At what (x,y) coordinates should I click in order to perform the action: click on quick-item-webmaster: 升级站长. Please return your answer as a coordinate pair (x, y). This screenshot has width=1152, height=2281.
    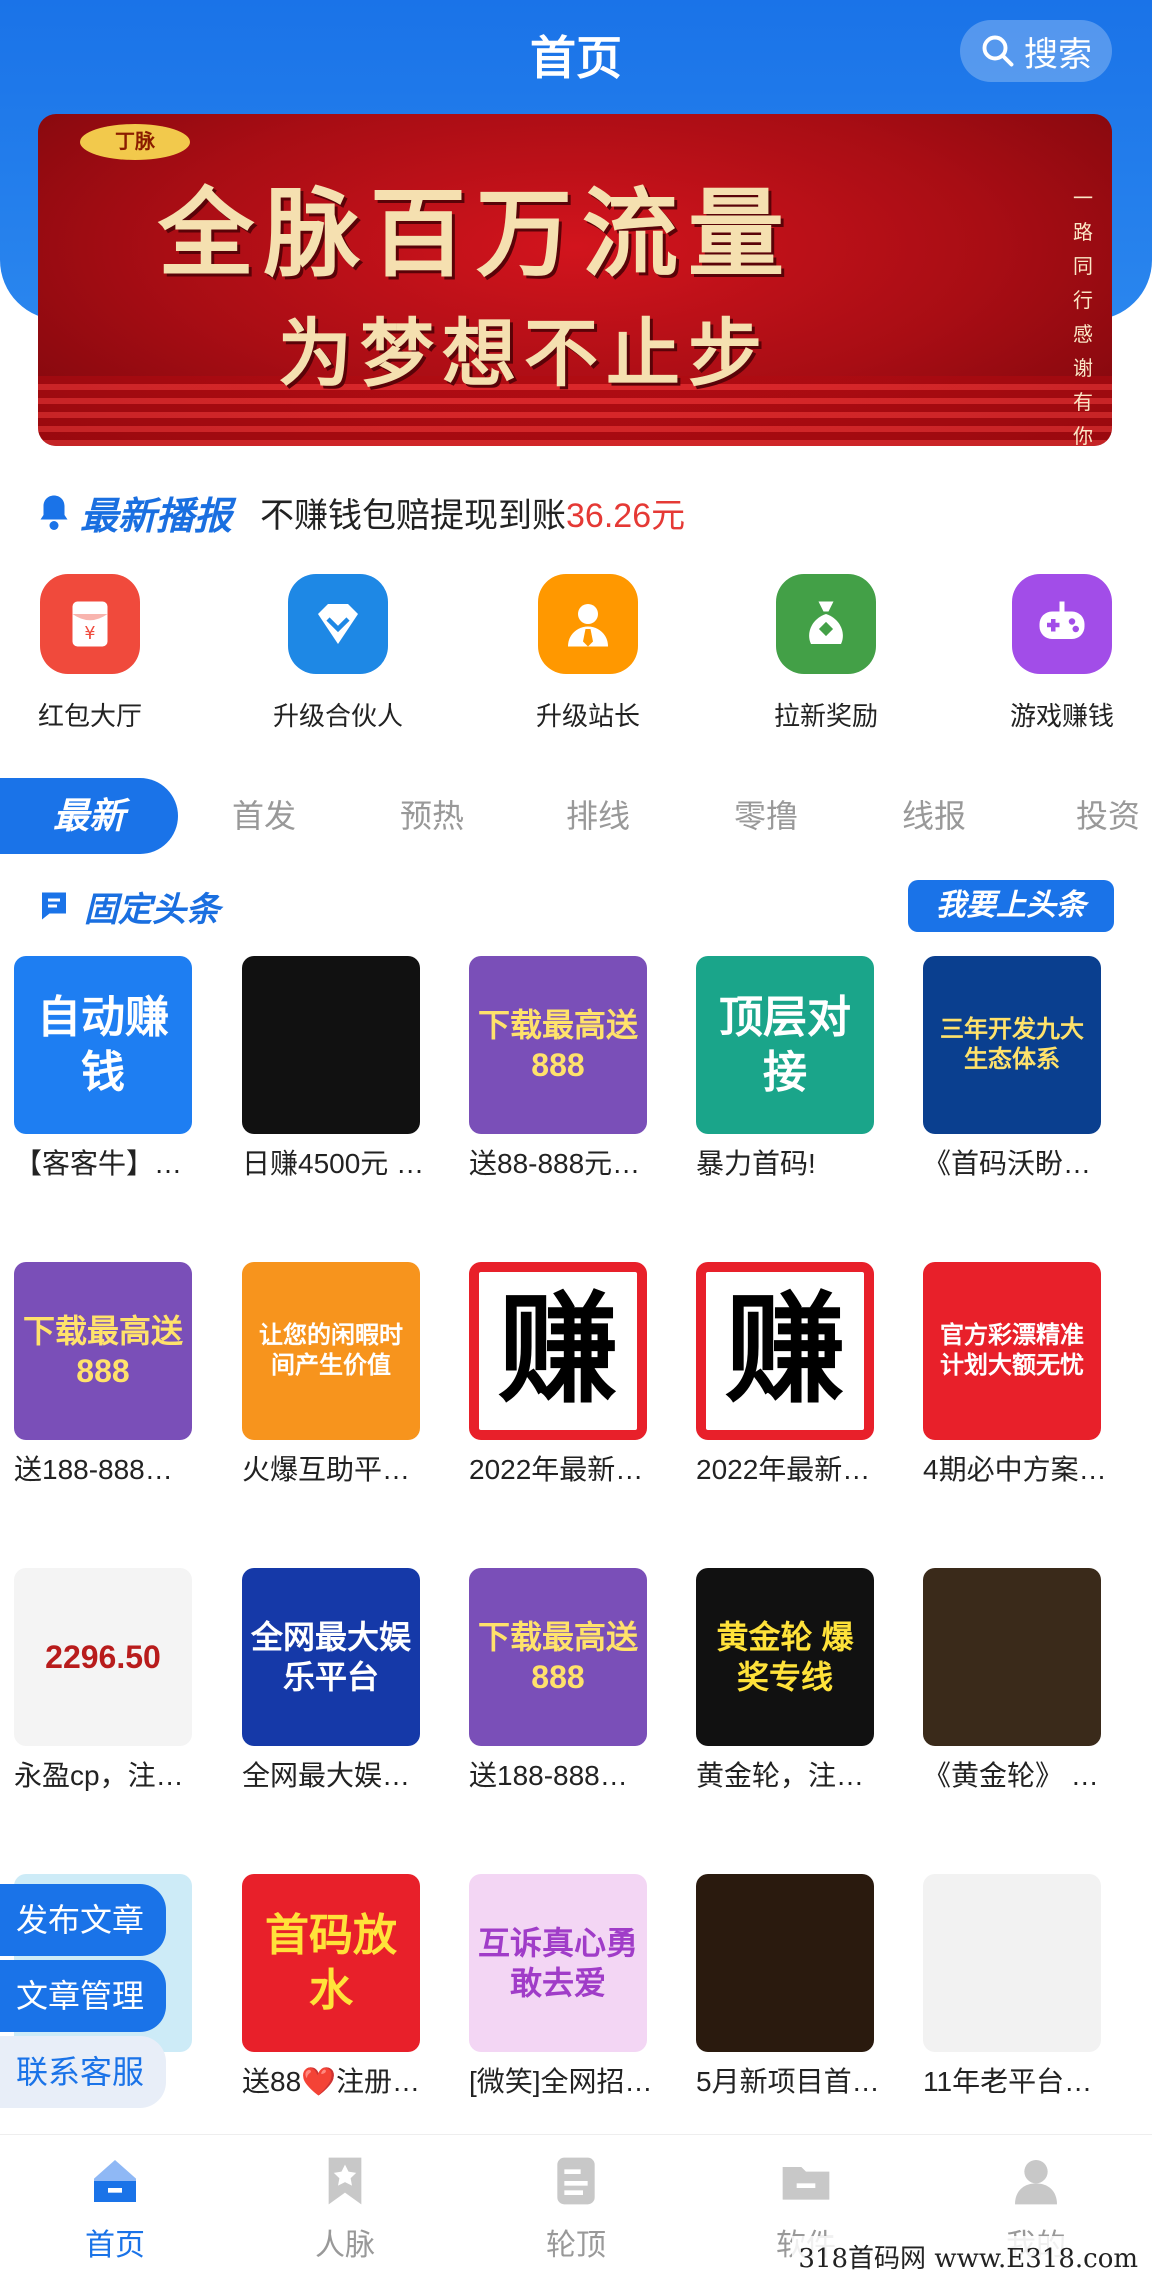
    Looking at the image, I should click on (588, 653).